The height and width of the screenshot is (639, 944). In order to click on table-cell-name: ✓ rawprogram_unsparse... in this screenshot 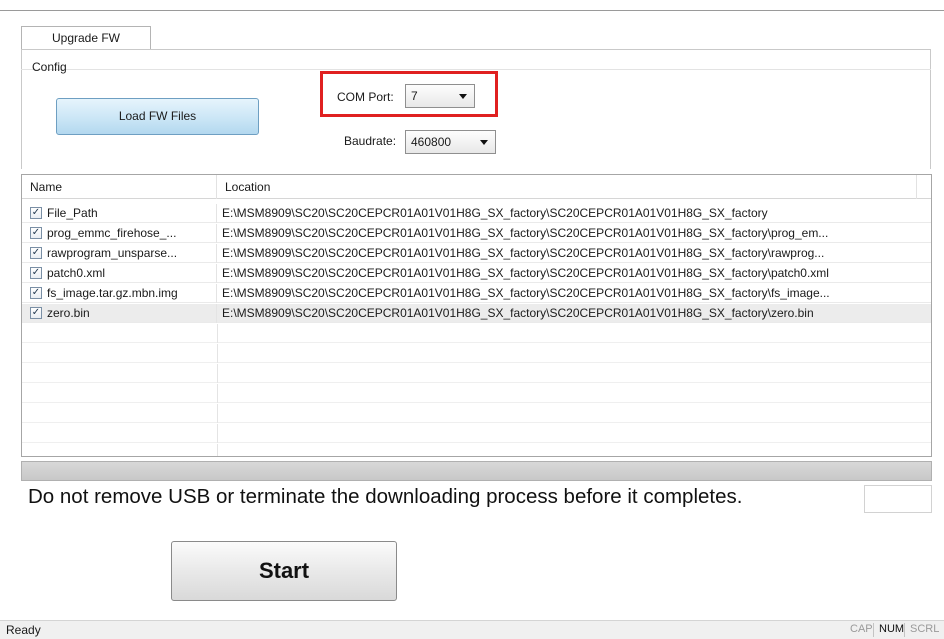, I will do `click(119, 253)`.